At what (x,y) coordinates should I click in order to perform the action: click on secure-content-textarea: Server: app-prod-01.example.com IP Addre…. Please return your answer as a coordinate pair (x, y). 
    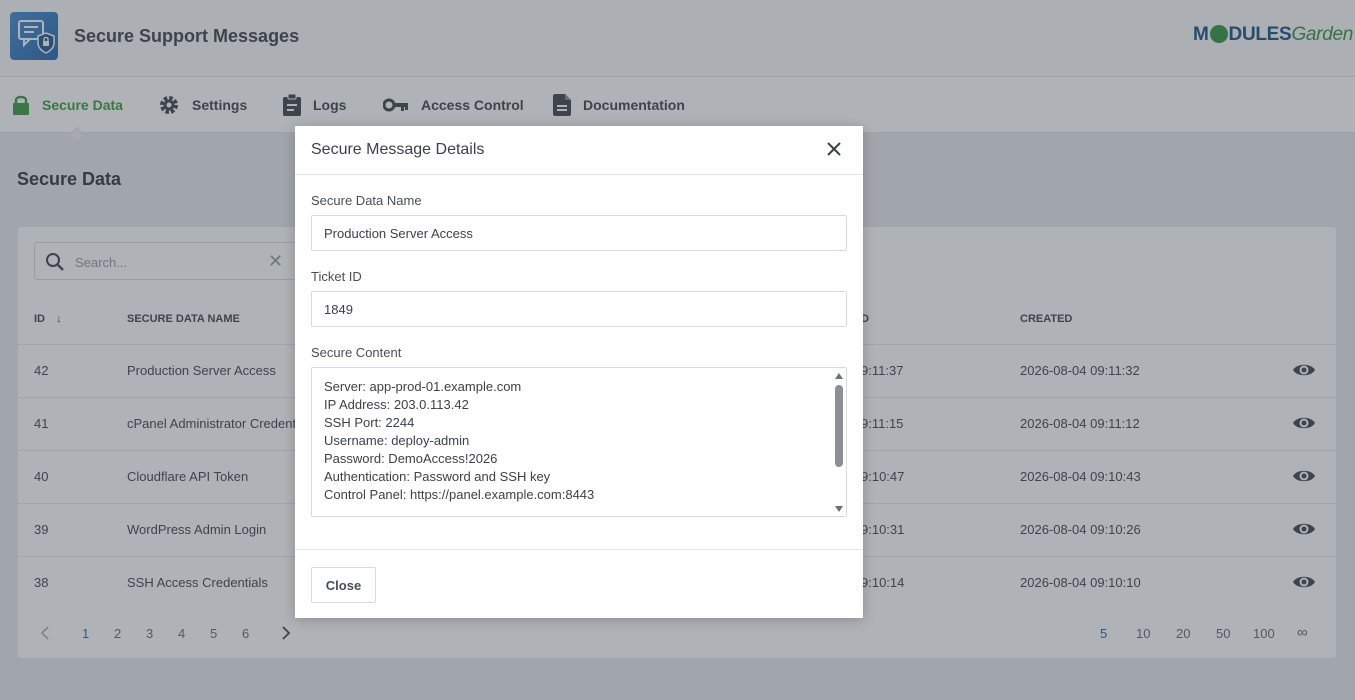
    Looking at the image, I should click on (579, 442).